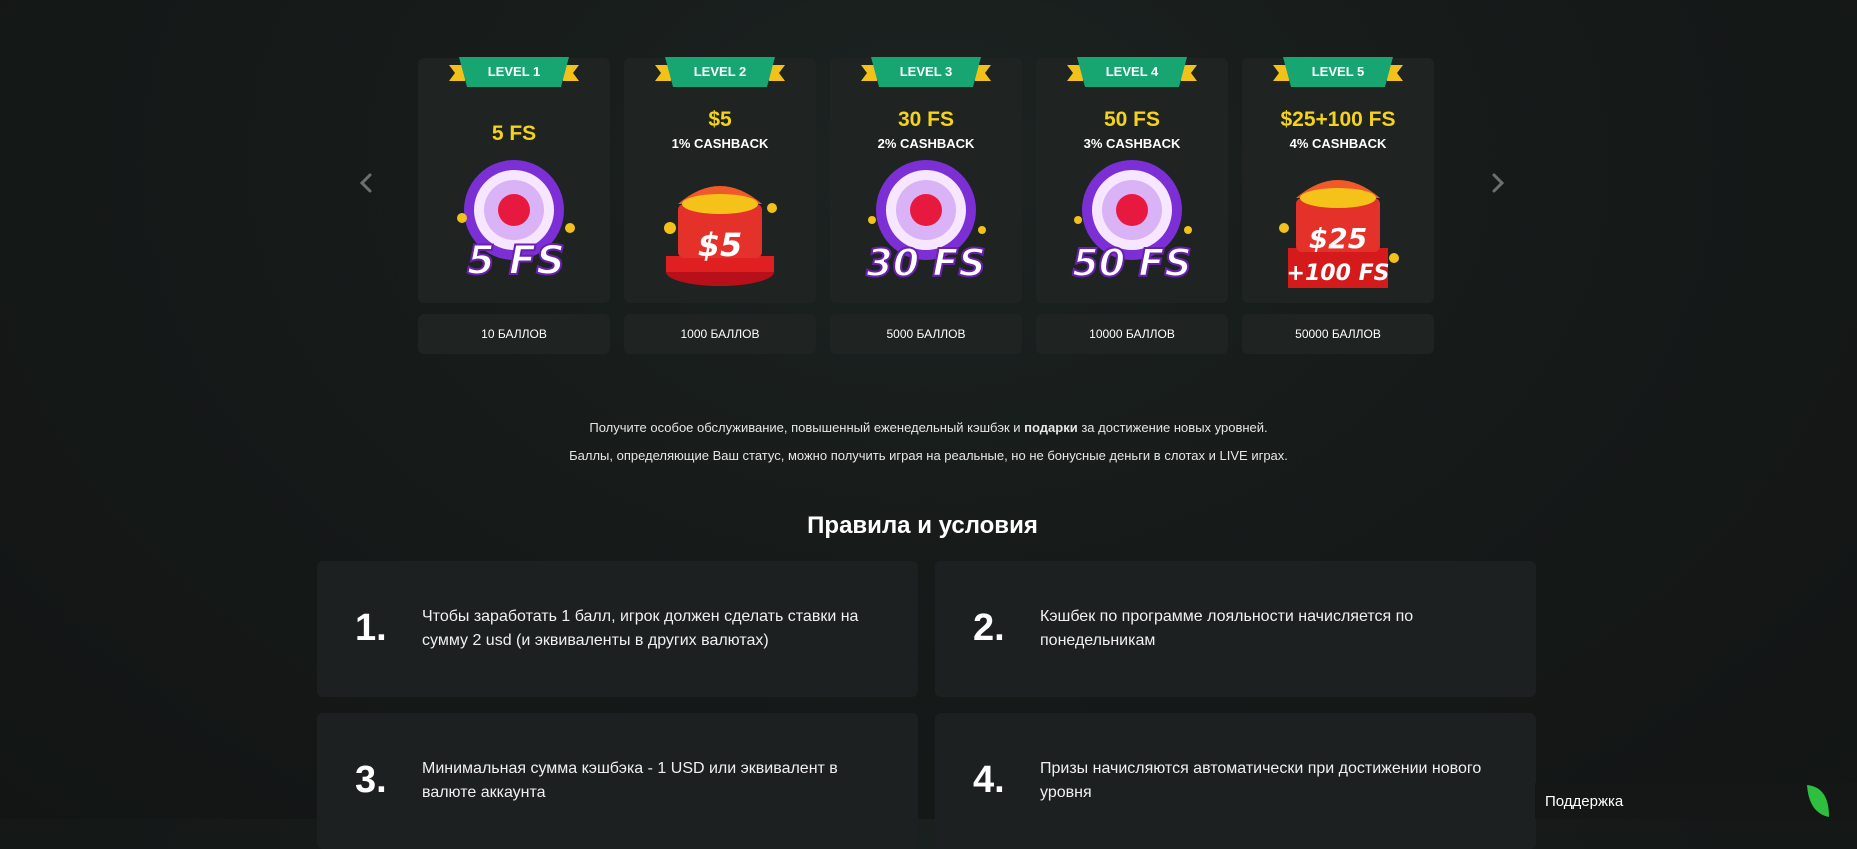 This screenshot has height=849, width=1857. Describe the element at coordinates (514, 133) in the screenshot. I see `level-reward: 5 FS` at that location.